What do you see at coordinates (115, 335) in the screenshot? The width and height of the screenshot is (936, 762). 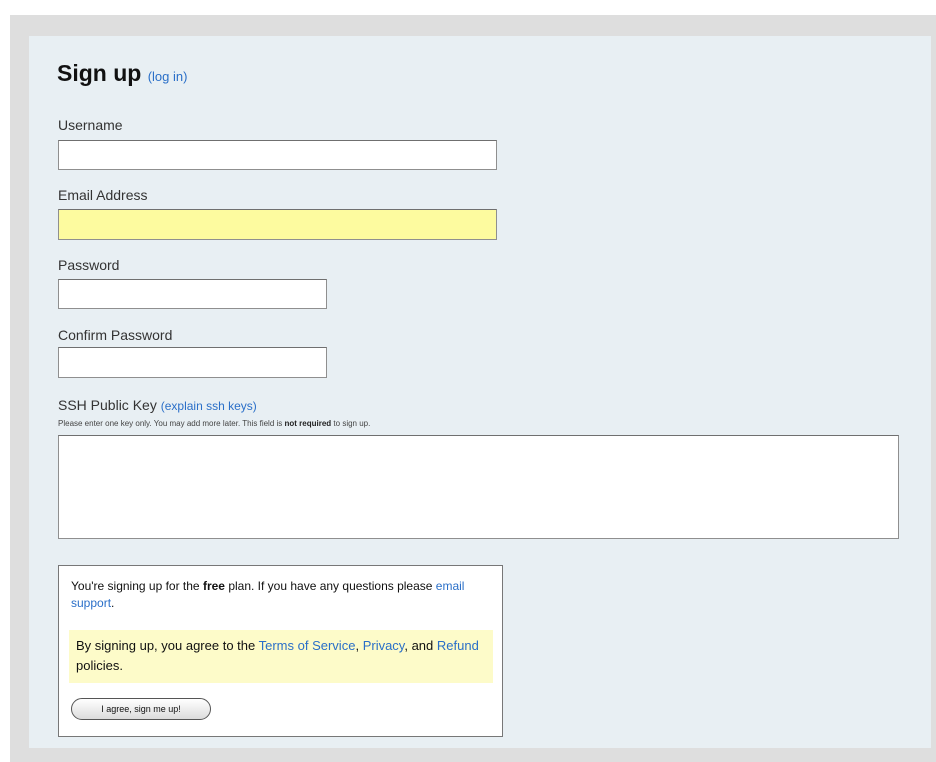 I see `confirm-password-label: Confirm Password` at bounding box center [115, 335].